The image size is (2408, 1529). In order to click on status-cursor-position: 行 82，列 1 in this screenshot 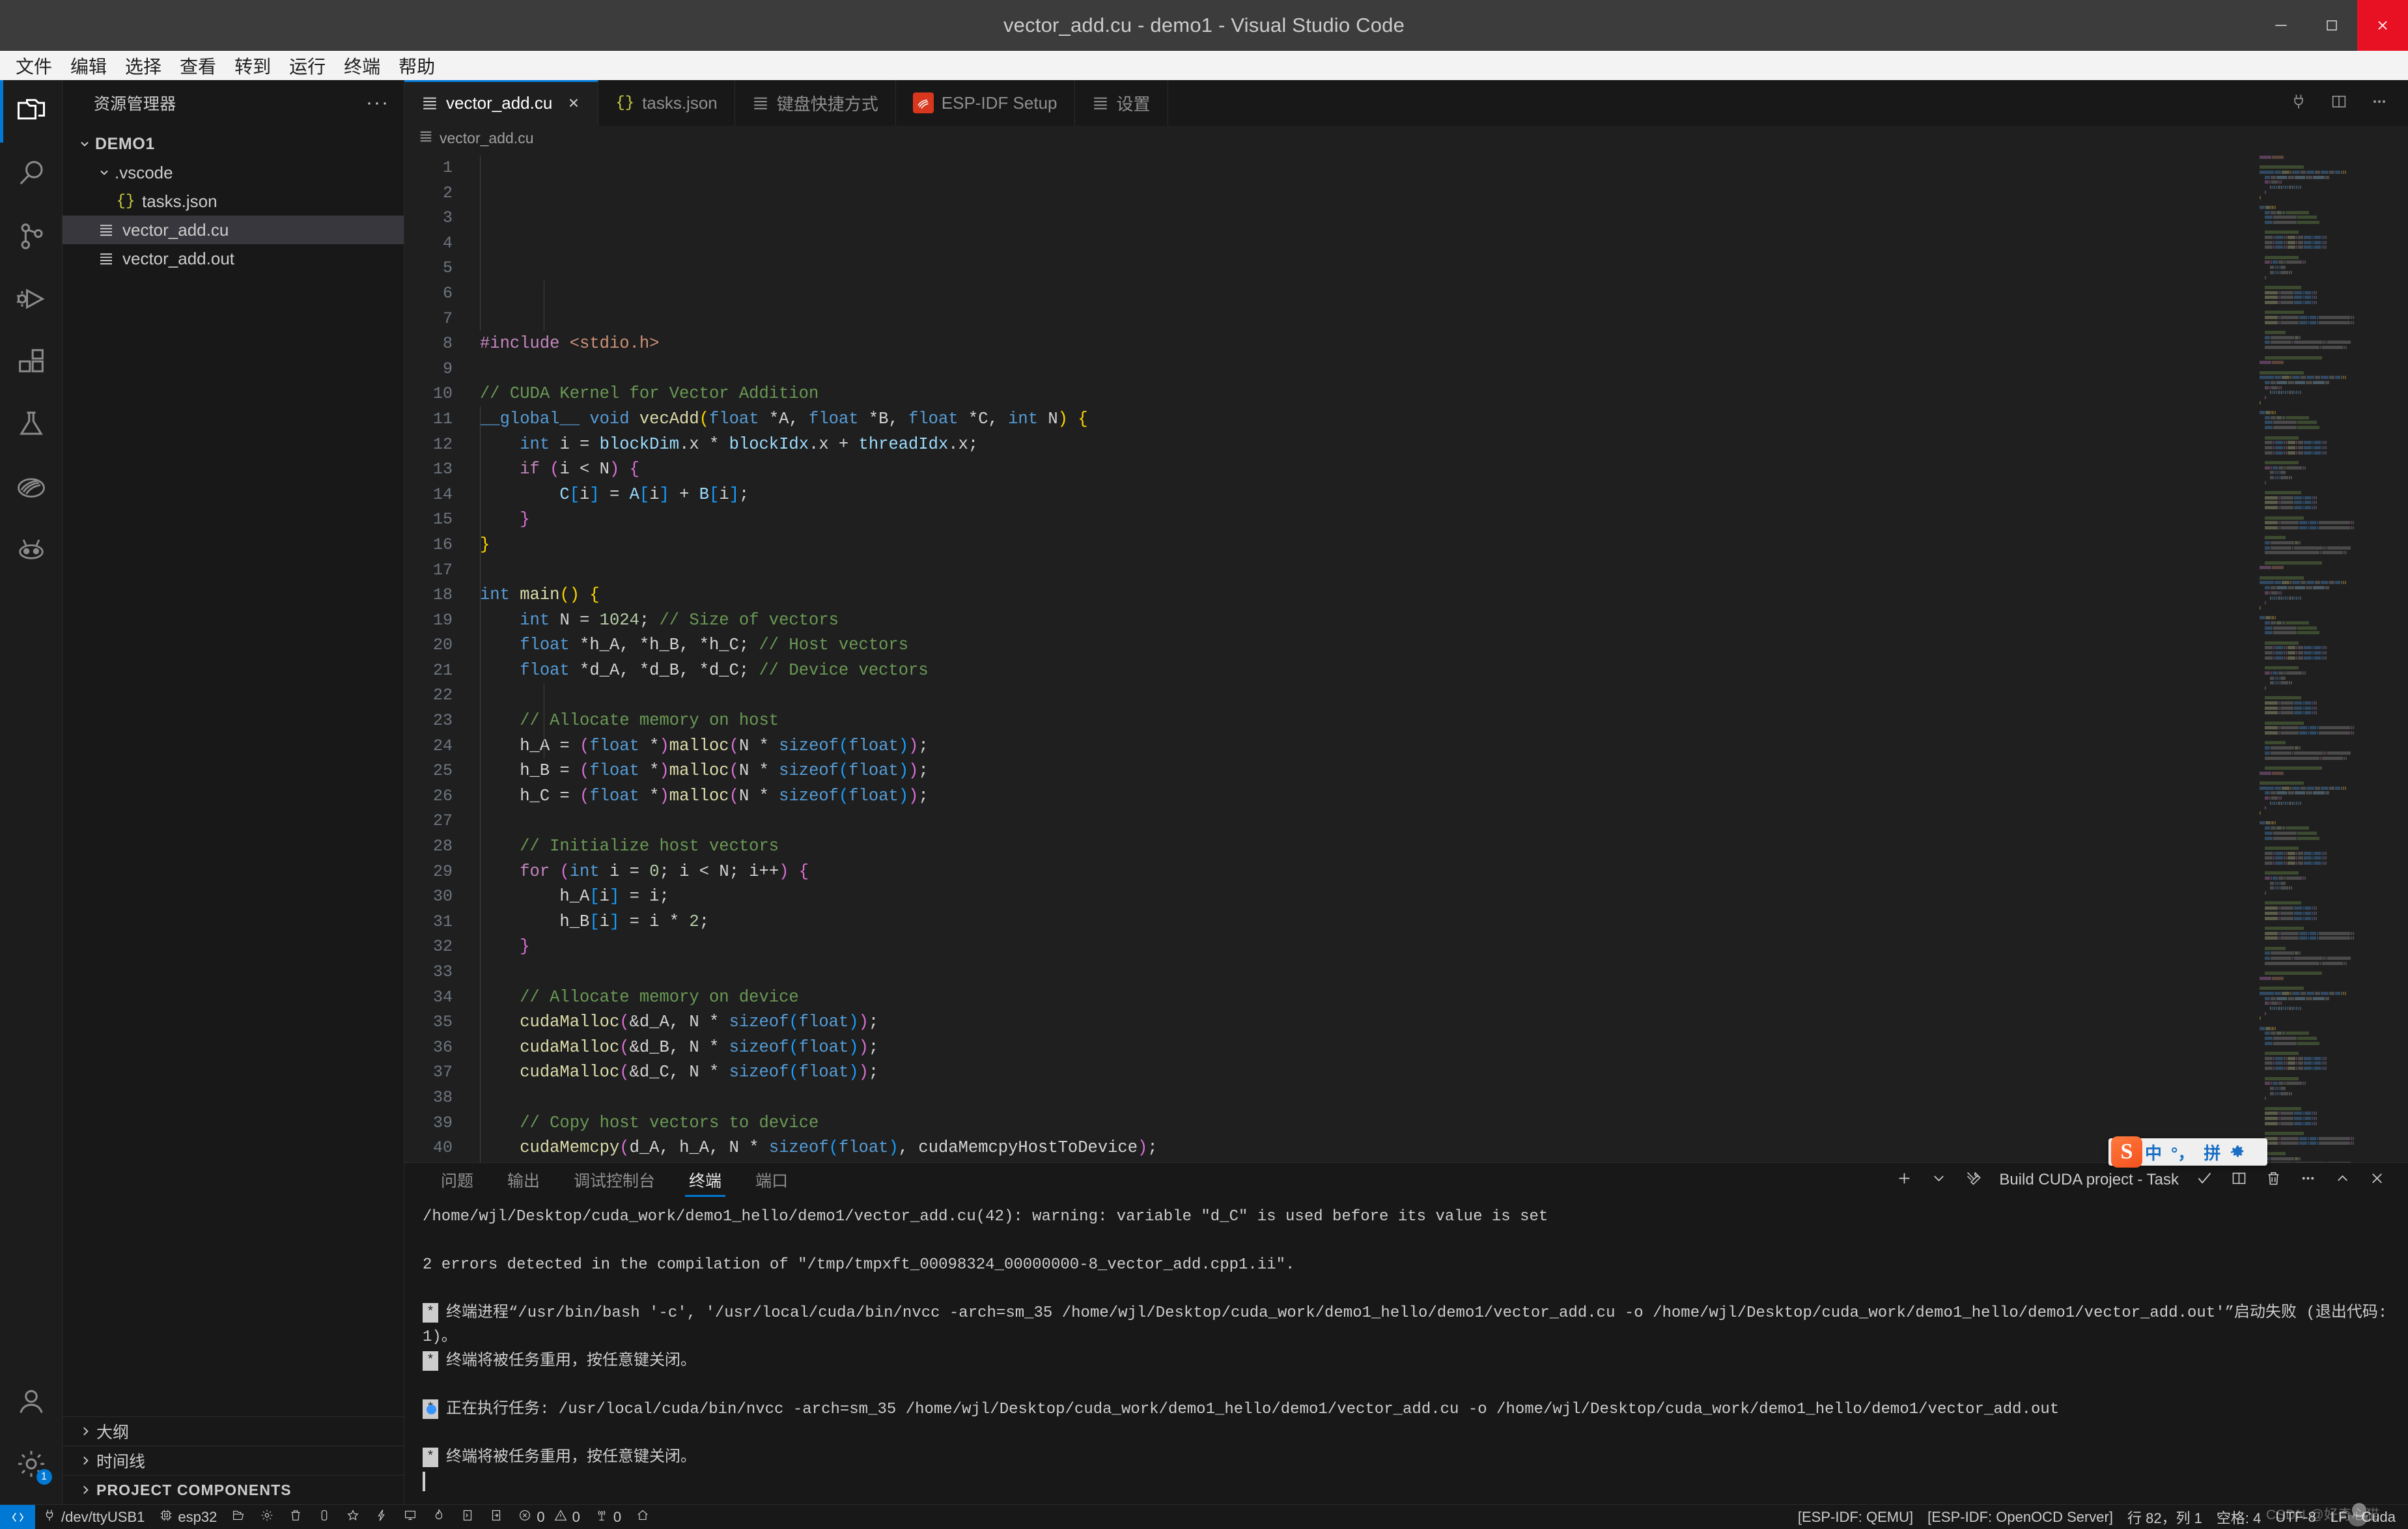, I will do `click(2165, 1517)`.